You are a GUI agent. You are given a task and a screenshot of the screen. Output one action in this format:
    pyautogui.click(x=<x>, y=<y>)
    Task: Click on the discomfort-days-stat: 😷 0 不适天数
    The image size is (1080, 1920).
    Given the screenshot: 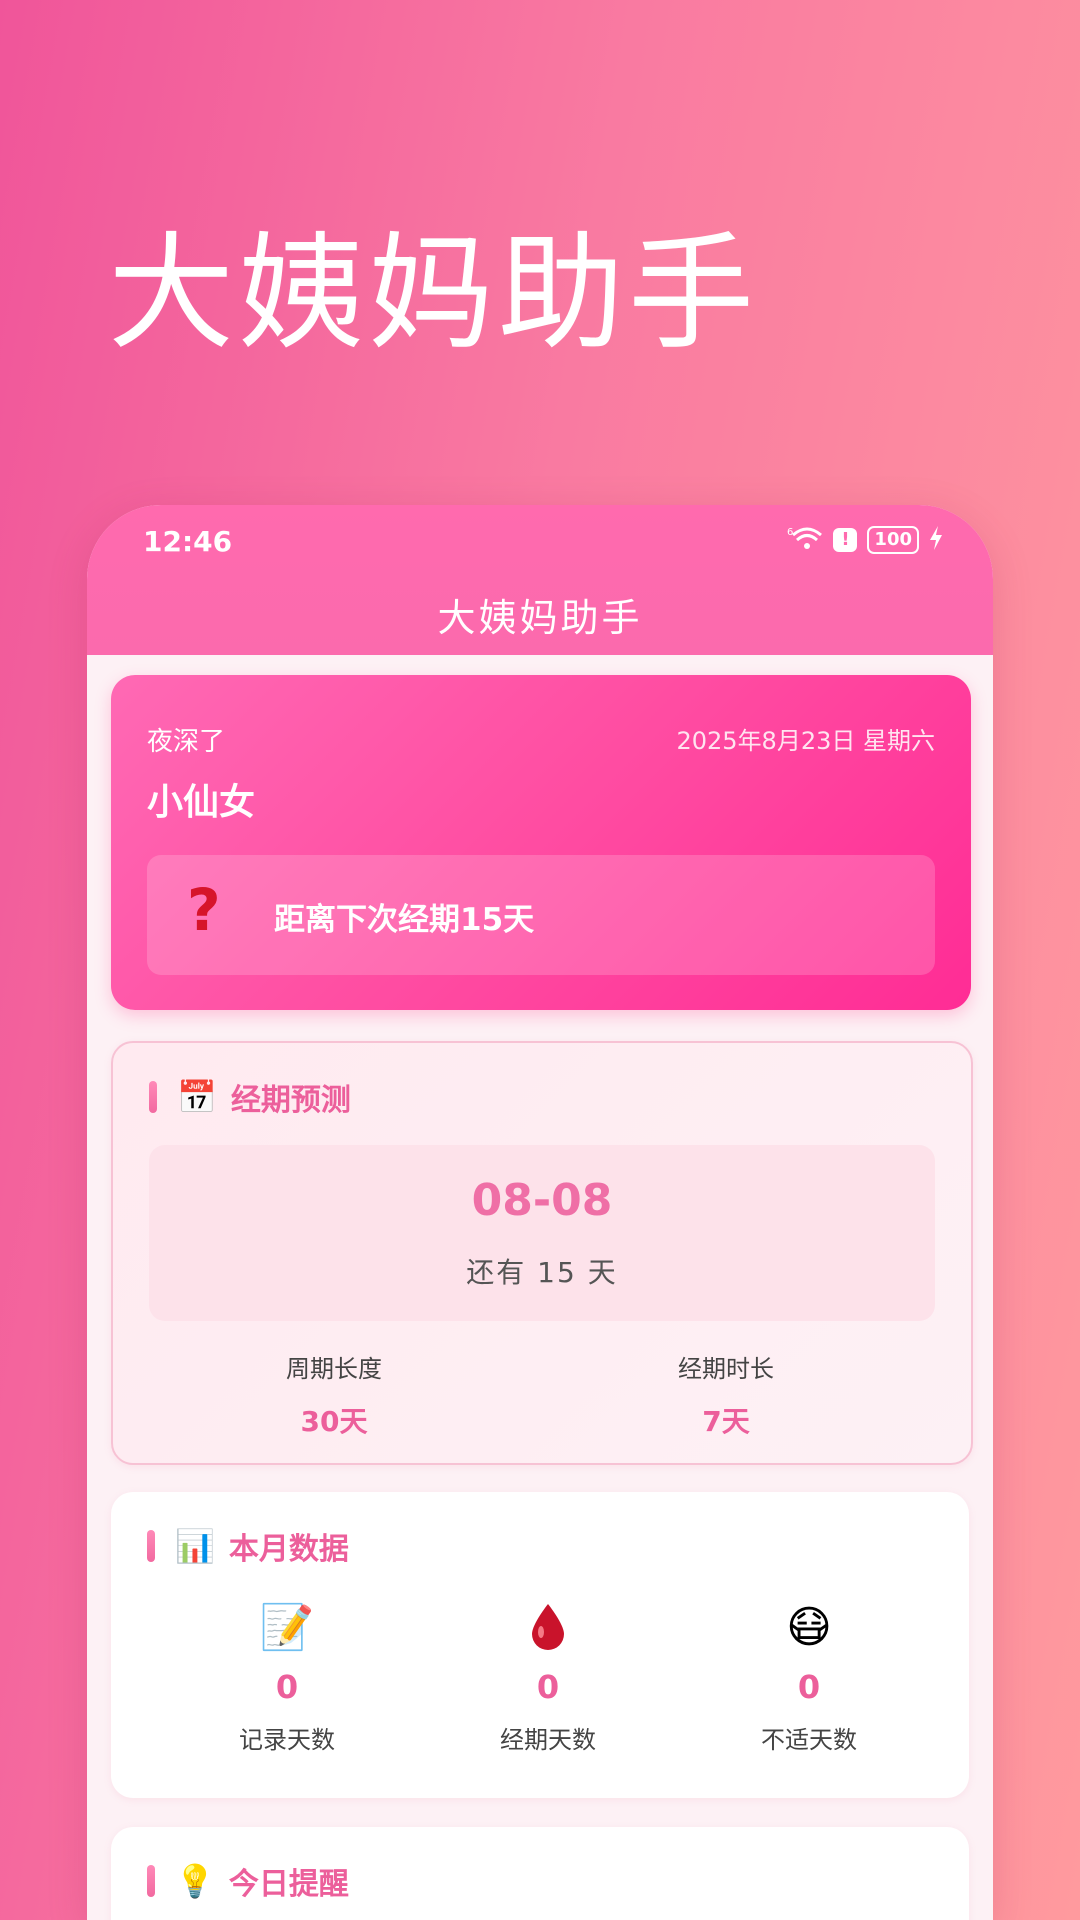 What is the action you would take?
    pyautogui.click(x=809, y=1678)
    